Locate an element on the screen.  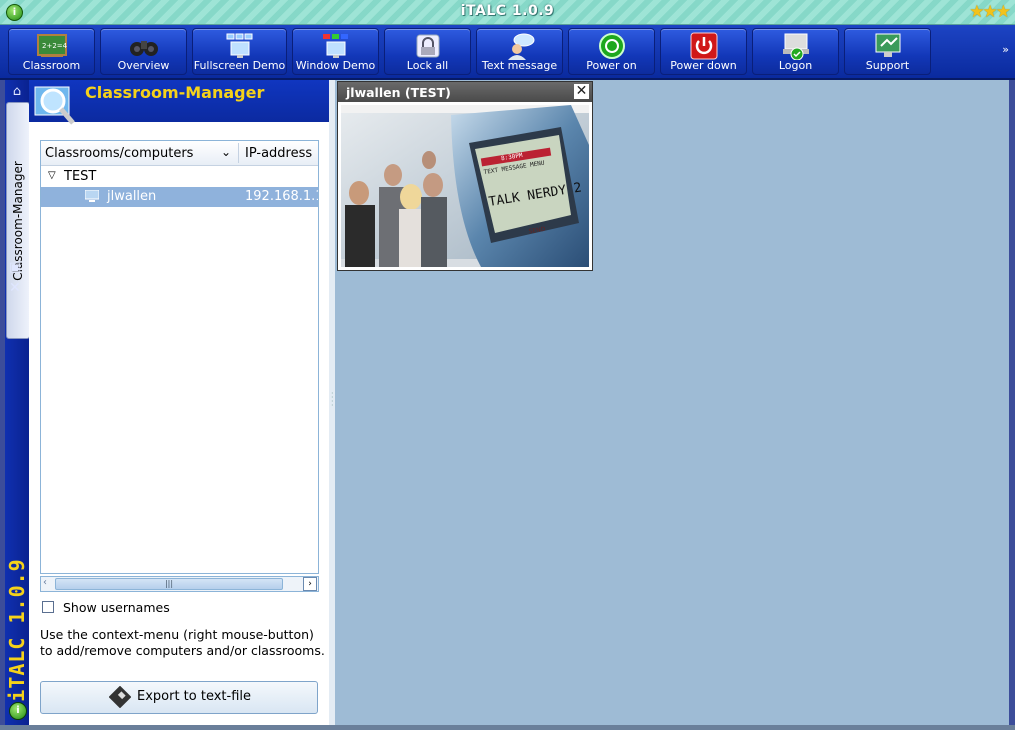
chevron-down-icon: ⌄ is located at coordinates (226, 152).